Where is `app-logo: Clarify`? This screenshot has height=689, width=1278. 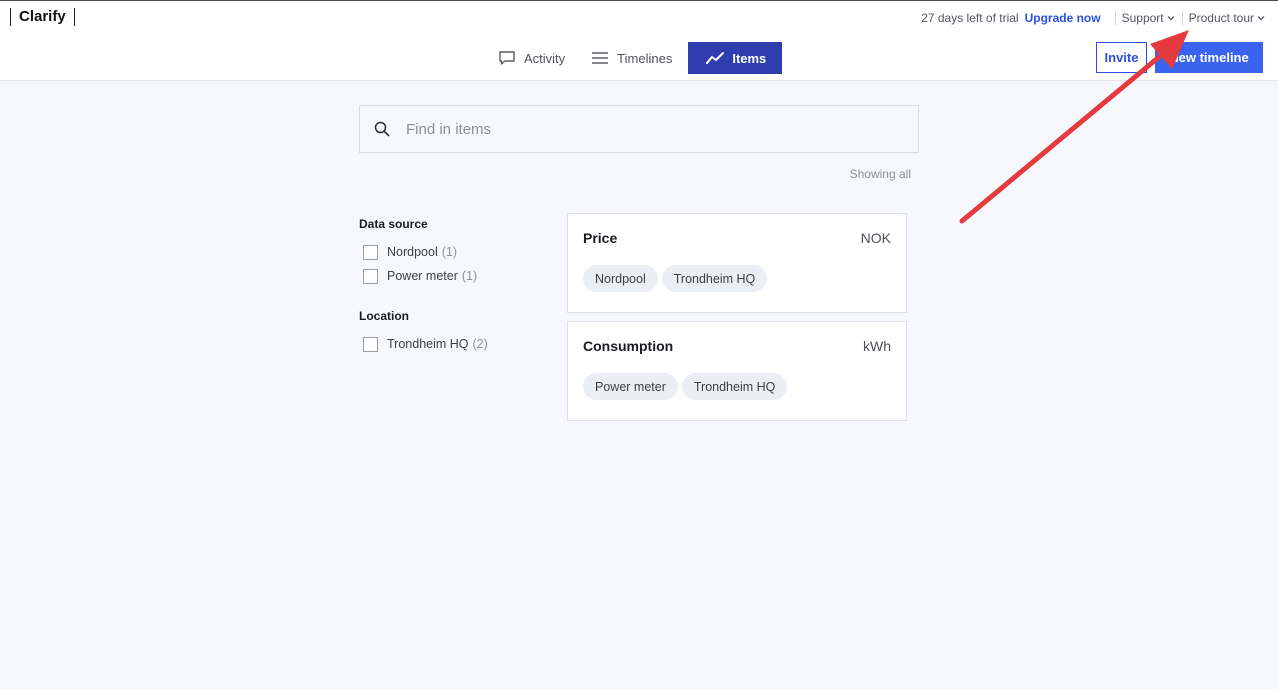 app-logo: Clarify is located at coordinates (42, 17).